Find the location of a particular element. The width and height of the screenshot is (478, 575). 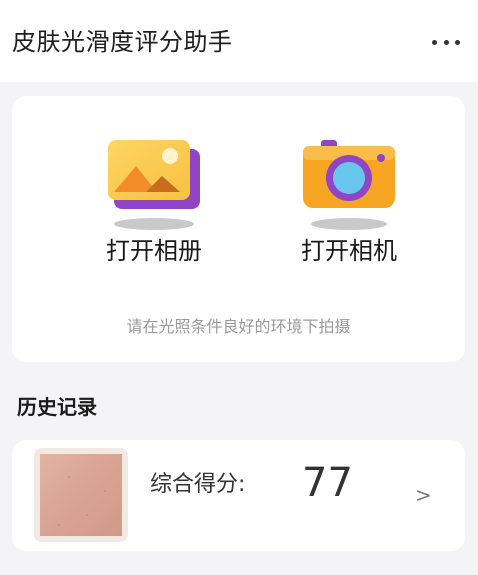

chevron-right-icon: > is located at coordinates (423, 495).